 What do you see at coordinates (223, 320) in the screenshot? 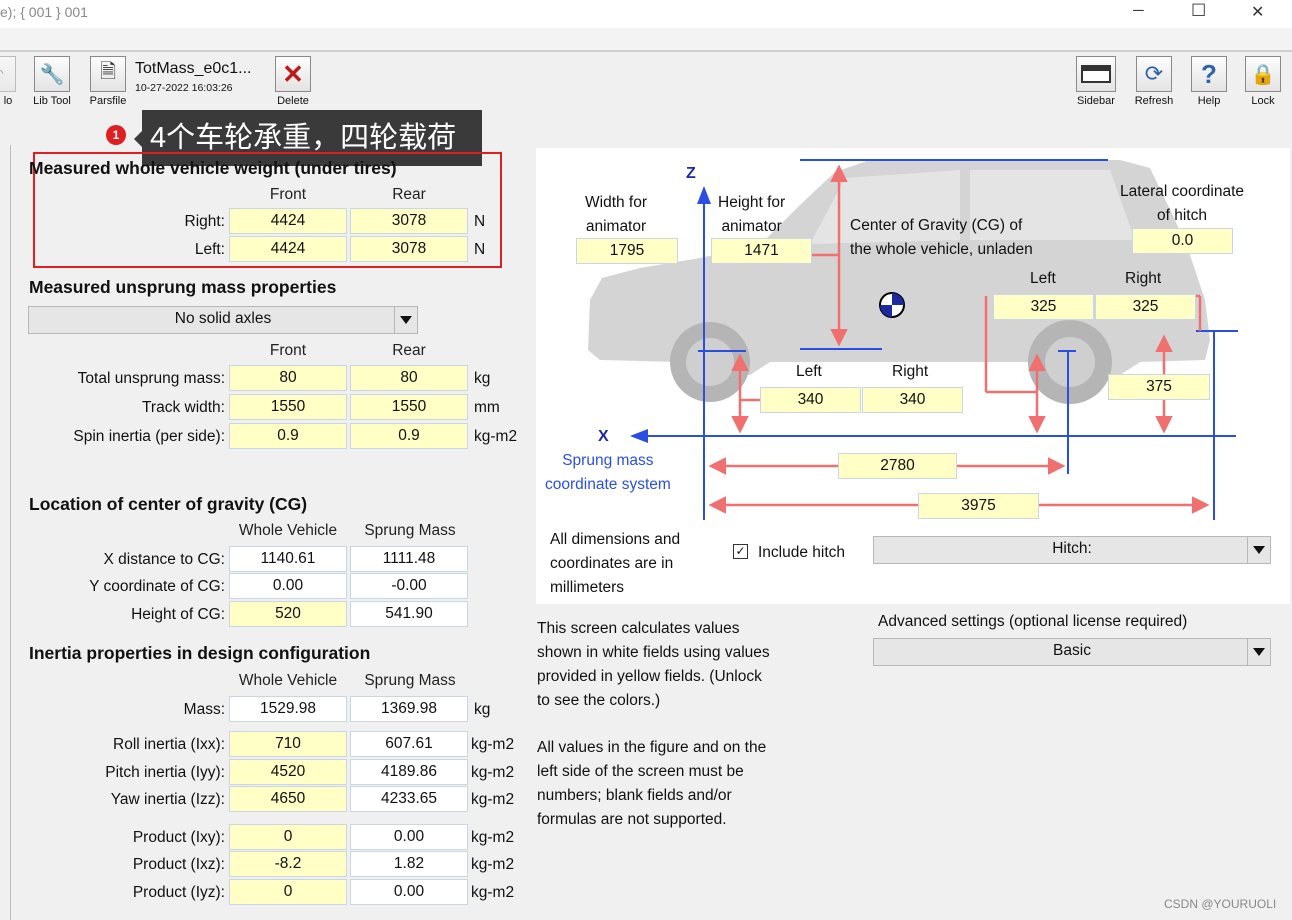
I see `axle-type-dropdown: No solid axles` at bounding box center [223, 320].